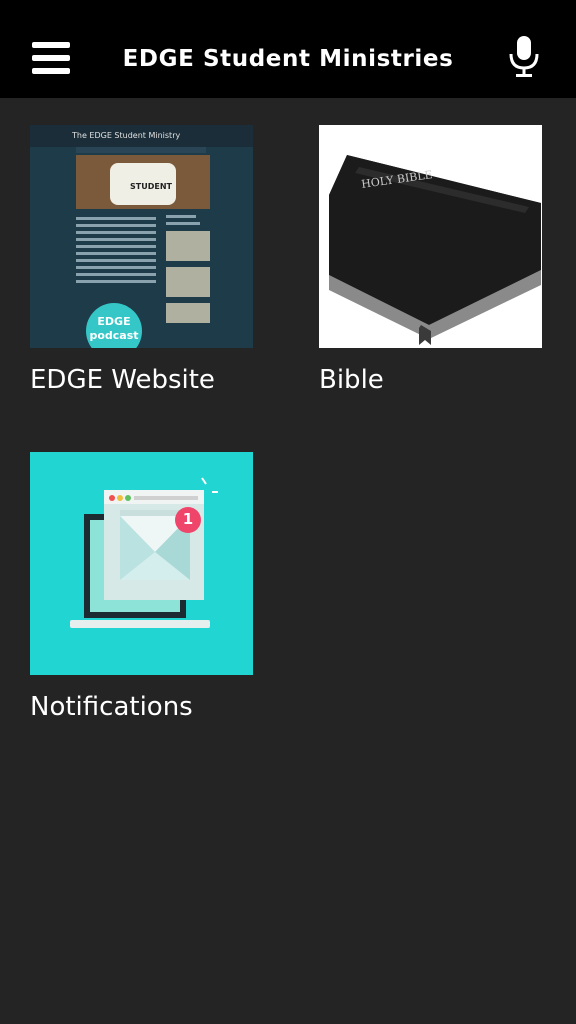 The height and width of the screenshot is (1024, 576). I want to click on tile-notifications: 1 Notifications, so click(142, 587).